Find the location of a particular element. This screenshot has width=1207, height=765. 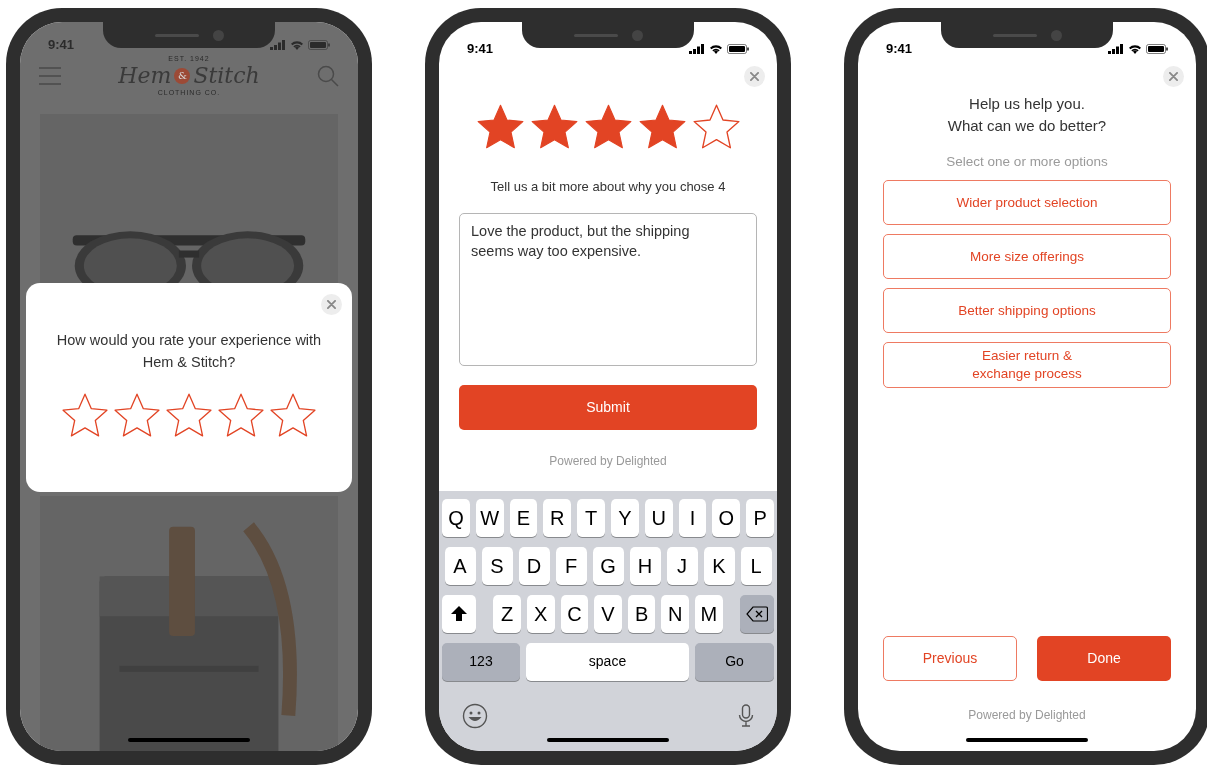

keyboard-key: R is located at coordinates (557, 517).